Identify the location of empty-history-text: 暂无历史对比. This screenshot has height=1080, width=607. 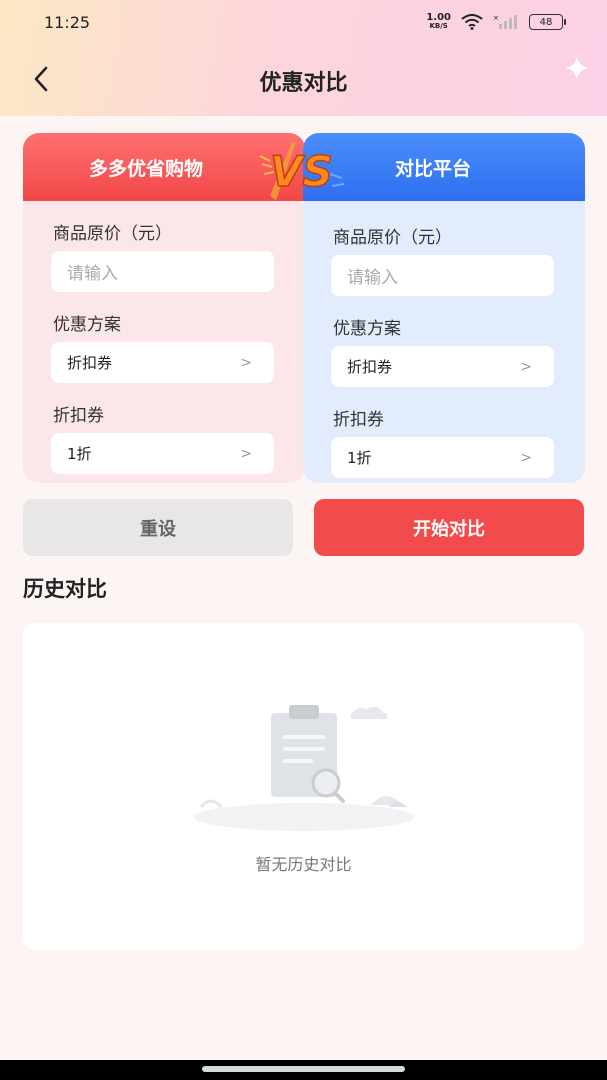
(303, 864).